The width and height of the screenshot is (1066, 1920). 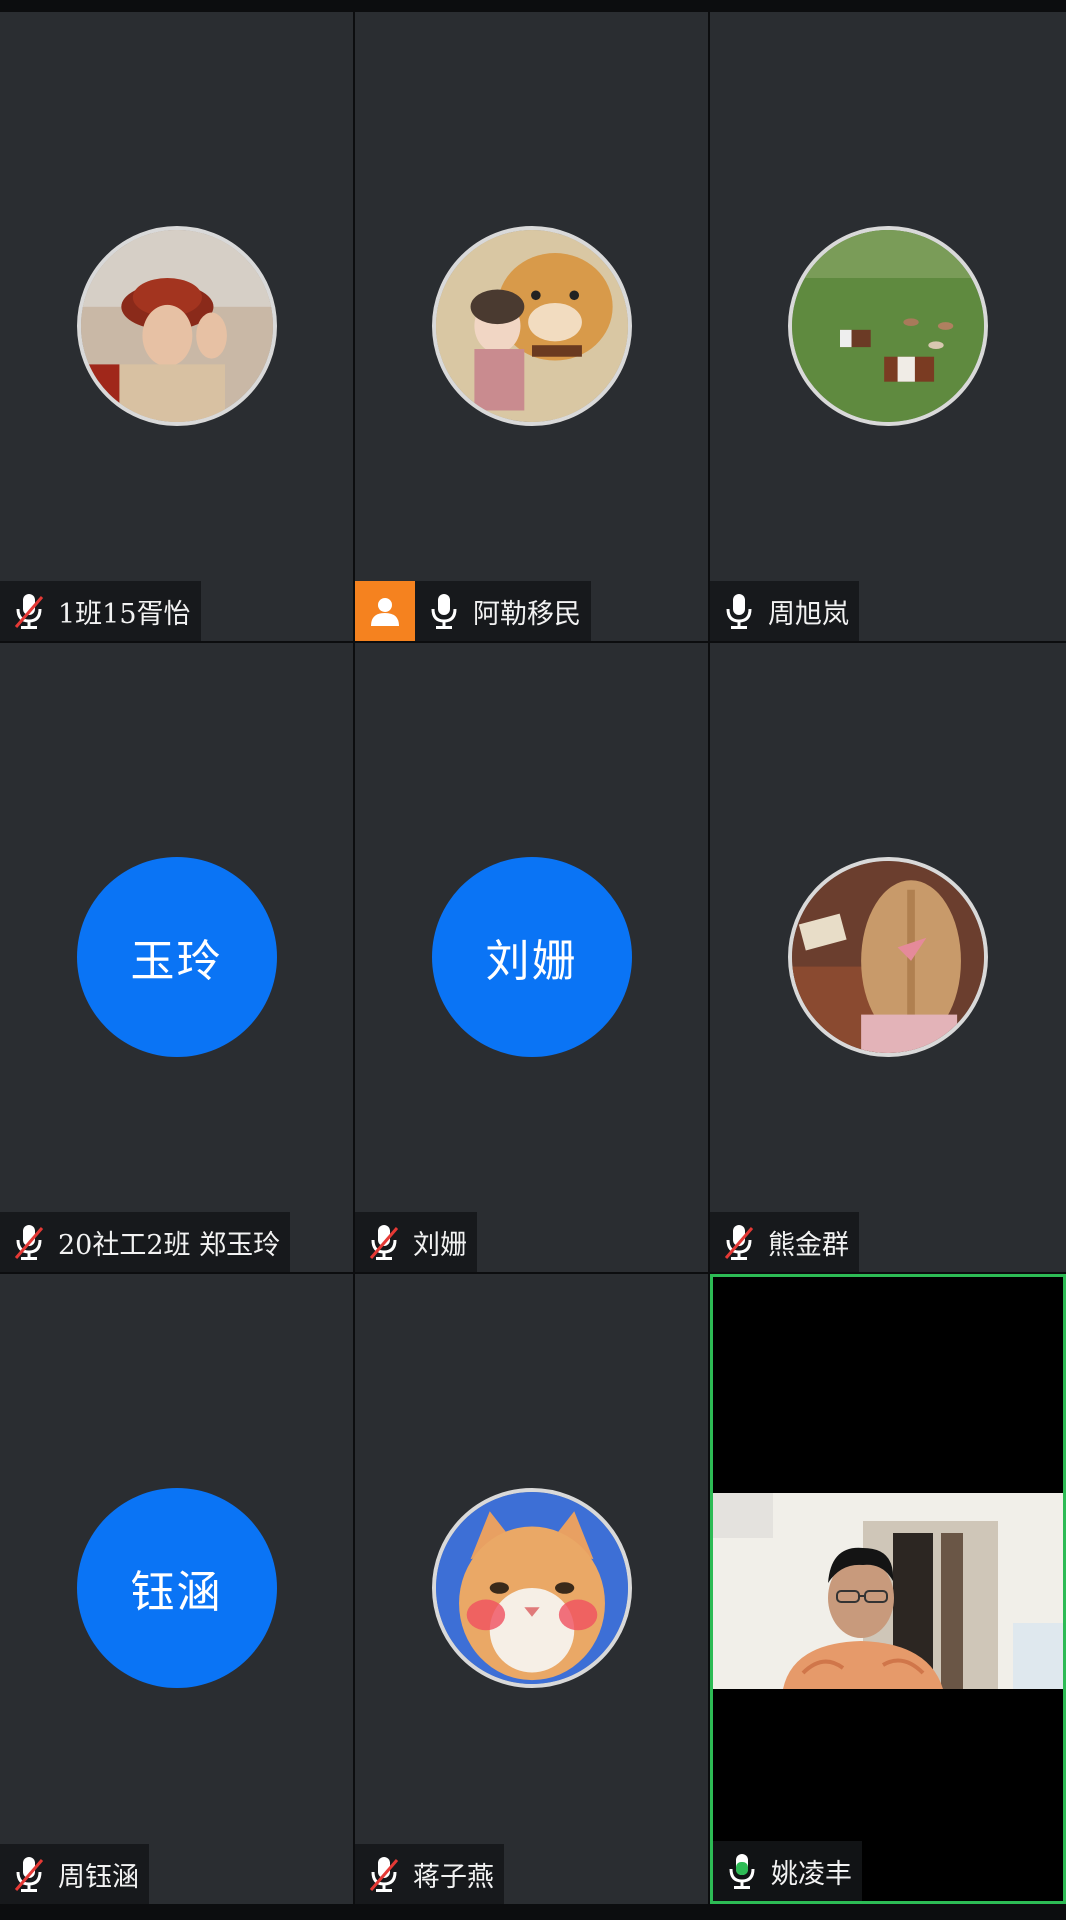 I want to click on participant-tile: 玉玲 20社工2班 郑玉玲, so click(x=176, y=957).